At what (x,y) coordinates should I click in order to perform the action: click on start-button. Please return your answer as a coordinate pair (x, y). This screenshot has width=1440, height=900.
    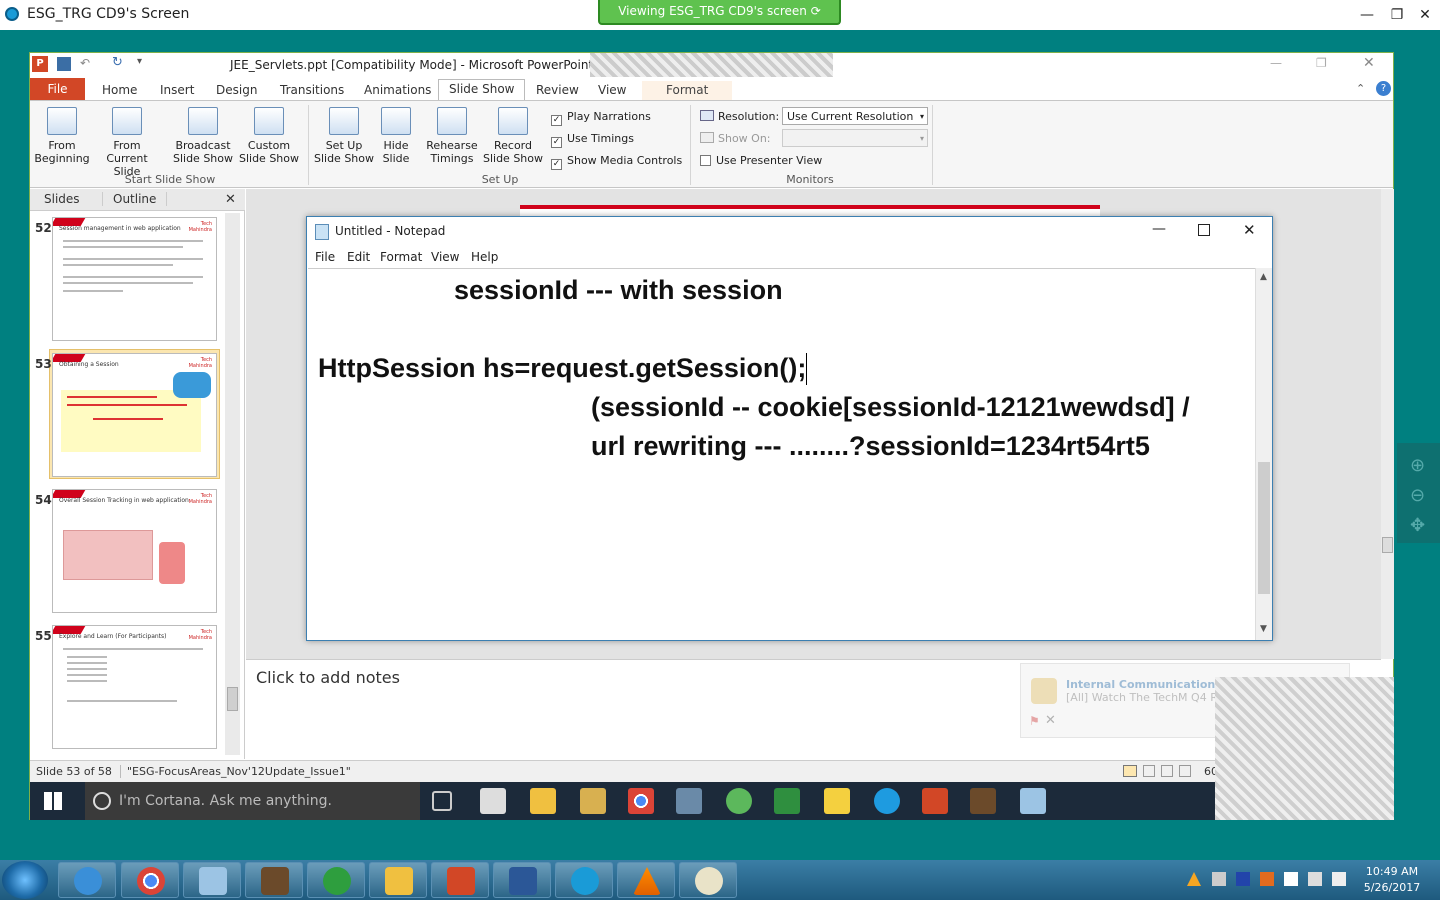
    Looking at the image, I should click on (25, 880).